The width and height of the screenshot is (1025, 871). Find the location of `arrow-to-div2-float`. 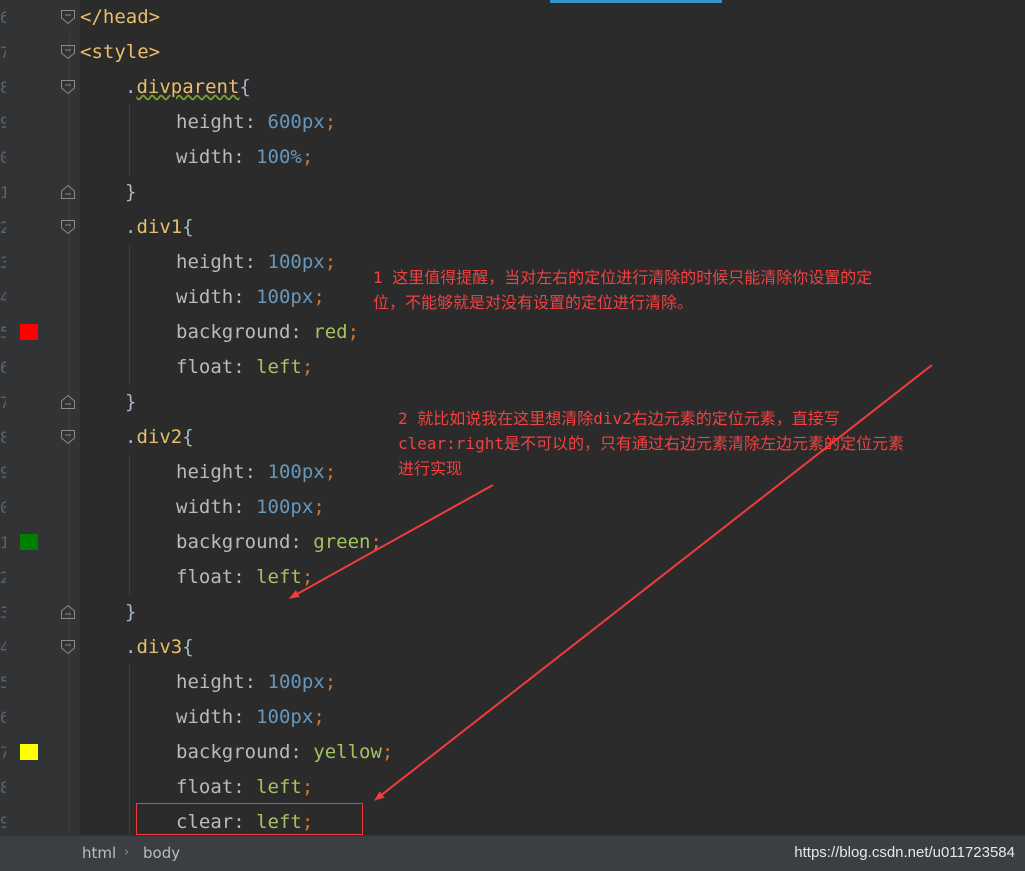

arrow-to-div2-float is located at coordinates (391, 541).